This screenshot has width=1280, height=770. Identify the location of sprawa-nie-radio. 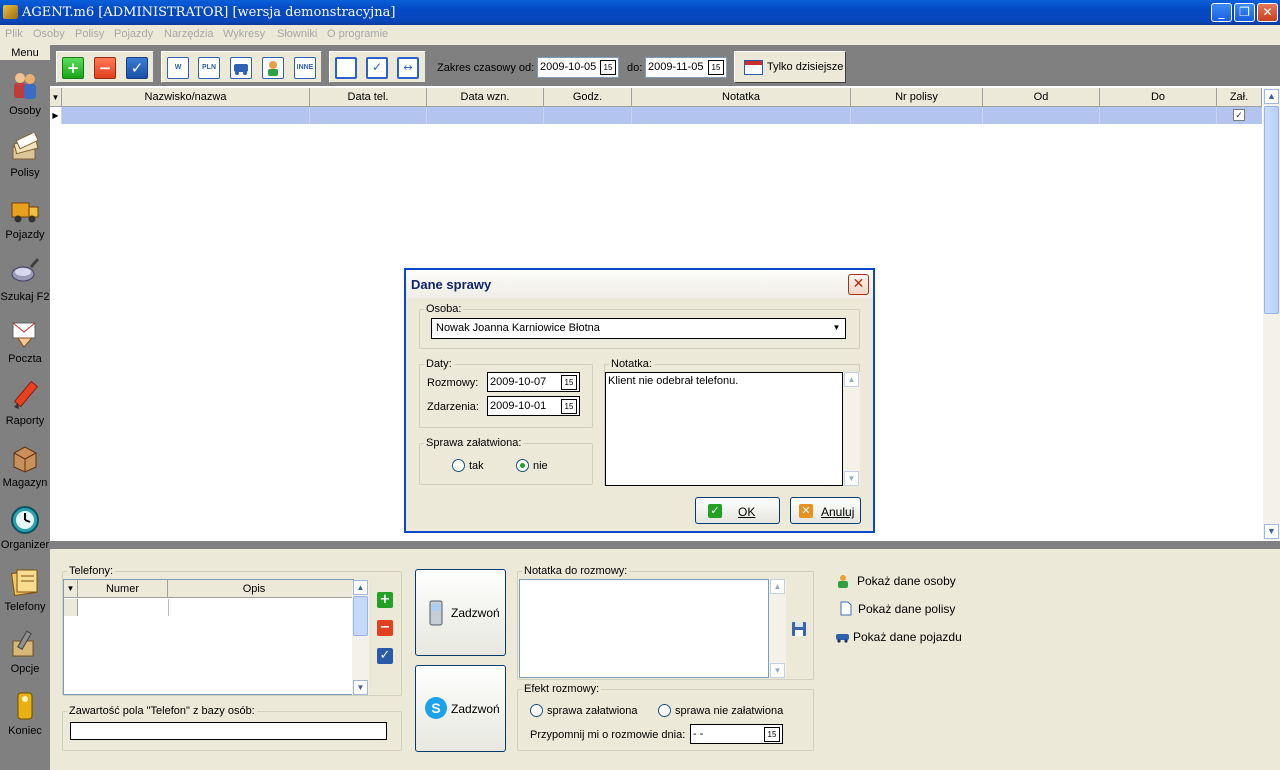
(522, 465).